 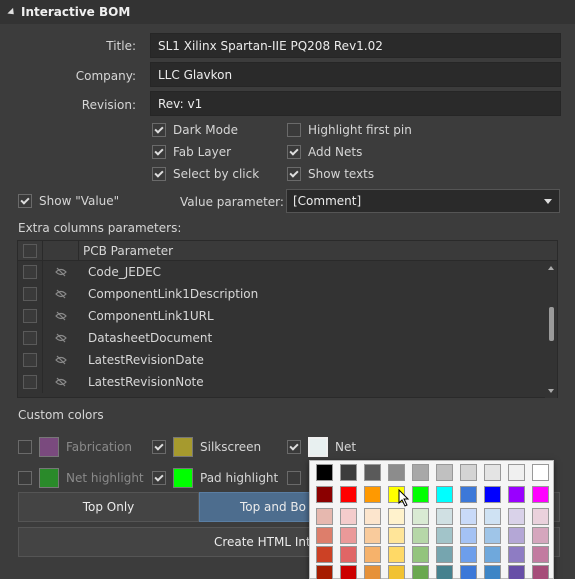 I want to click on dark-mode-checkbox: Dark Mode, so click(x=195, y=130).